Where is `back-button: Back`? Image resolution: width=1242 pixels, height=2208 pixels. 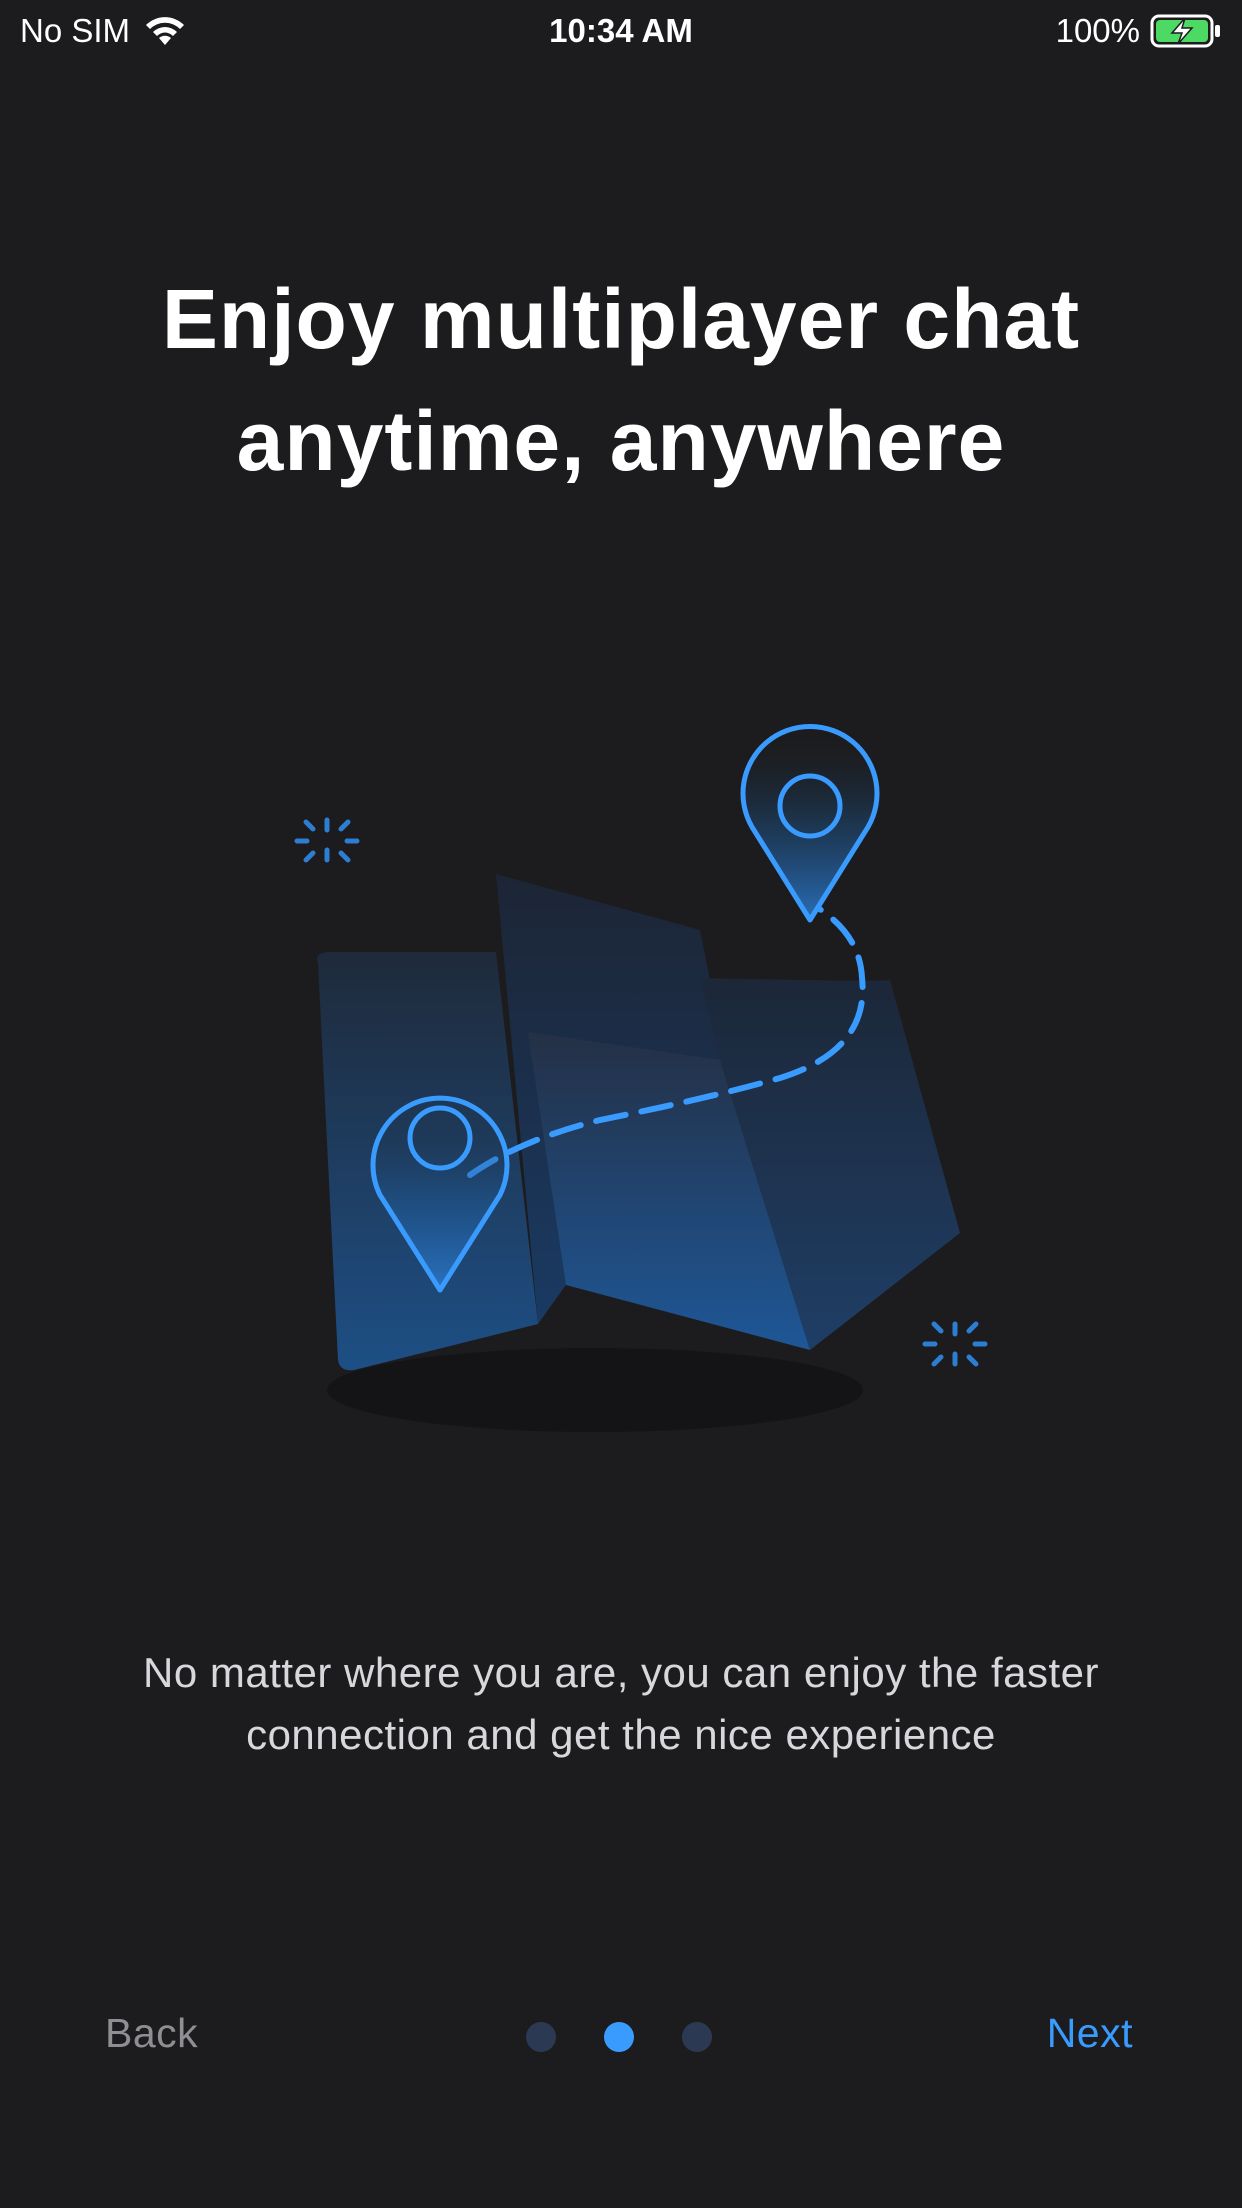
back-button: Back is located at coordinates (151, 2033).